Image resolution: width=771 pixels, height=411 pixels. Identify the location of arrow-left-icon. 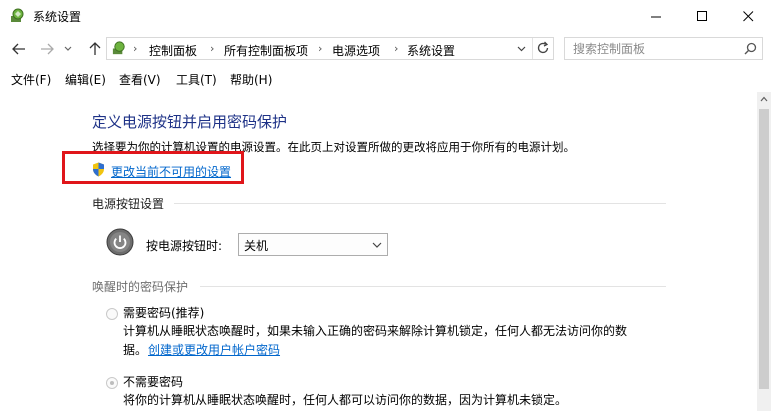
(18, 49).